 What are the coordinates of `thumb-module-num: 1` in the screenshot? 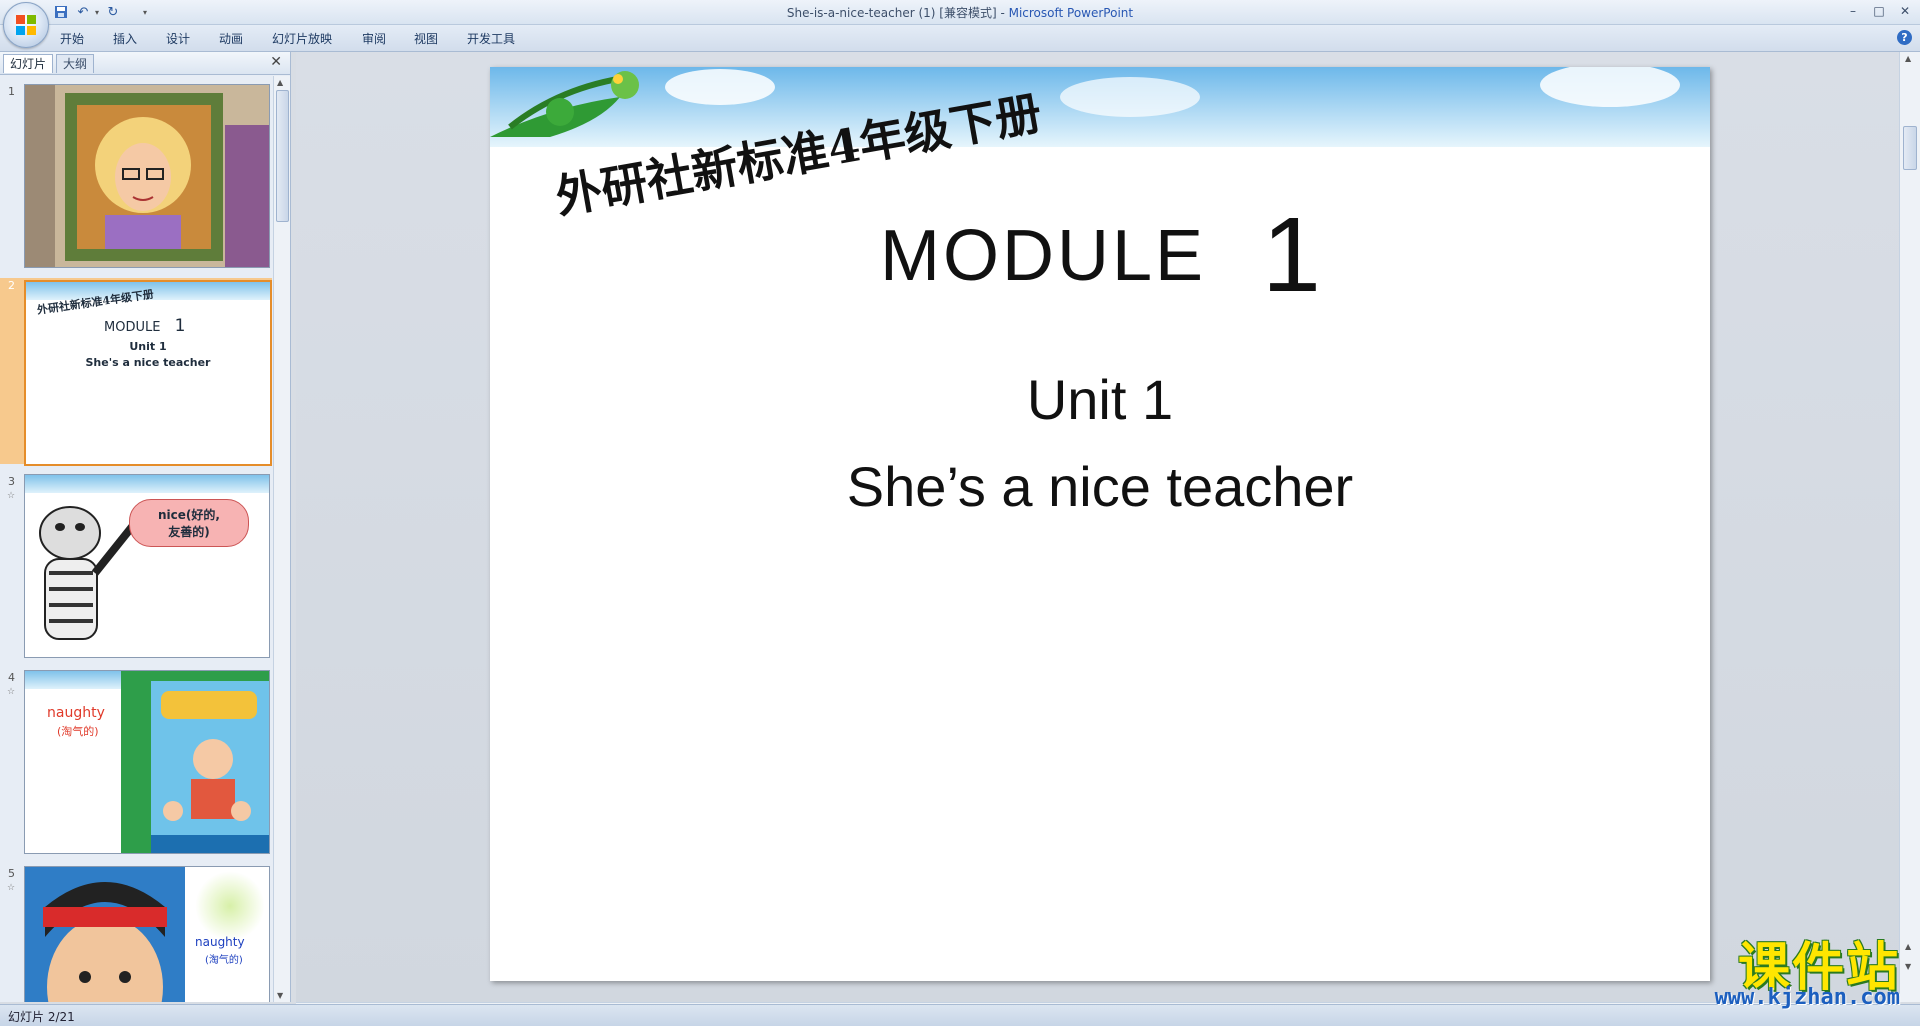 It's located at (180, 326).